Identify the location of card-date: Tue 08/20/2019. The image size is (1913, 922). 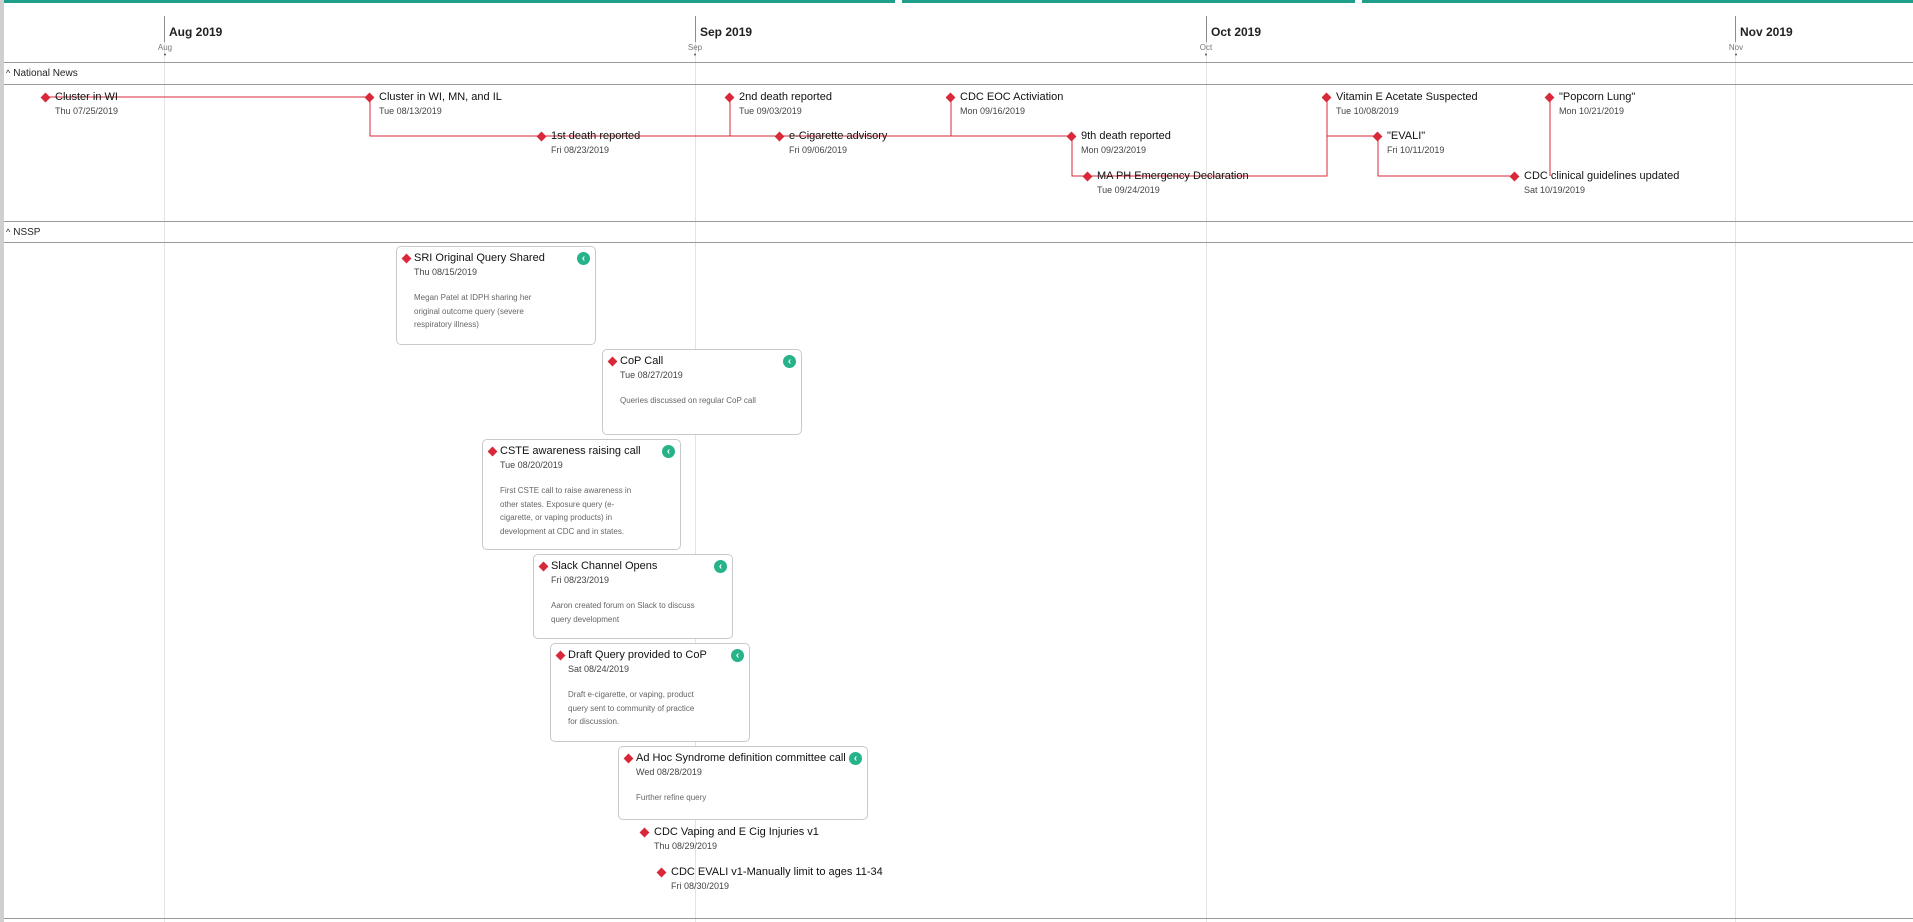
(531, 465).